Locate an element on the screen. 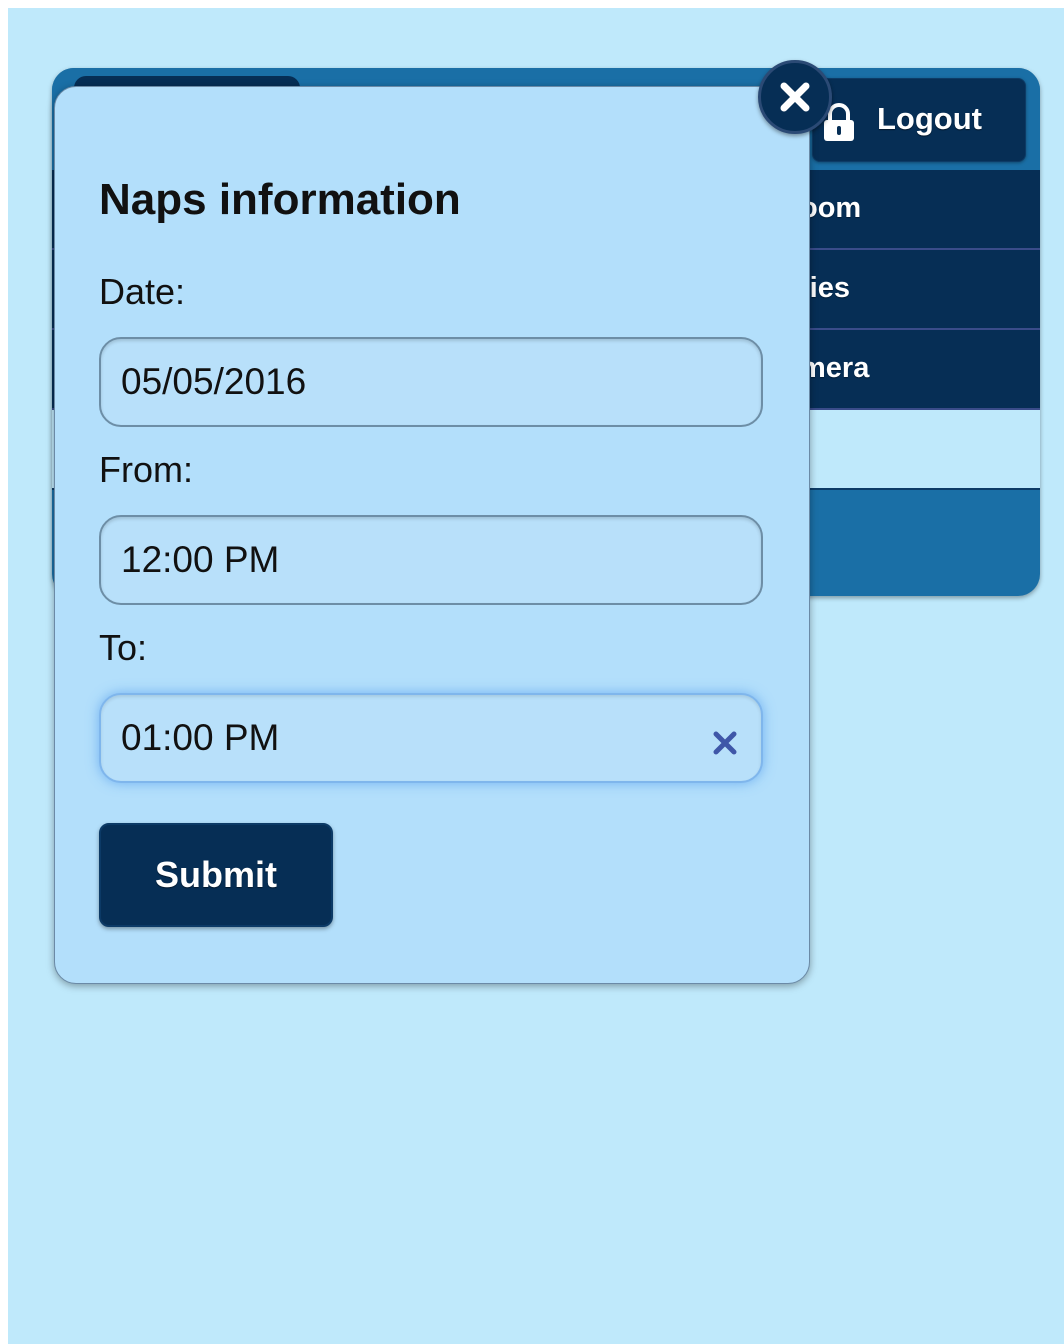 The width and height of the screenshot is (1064, 1344). logout-label: Logout is located at coordinates (930, 118).